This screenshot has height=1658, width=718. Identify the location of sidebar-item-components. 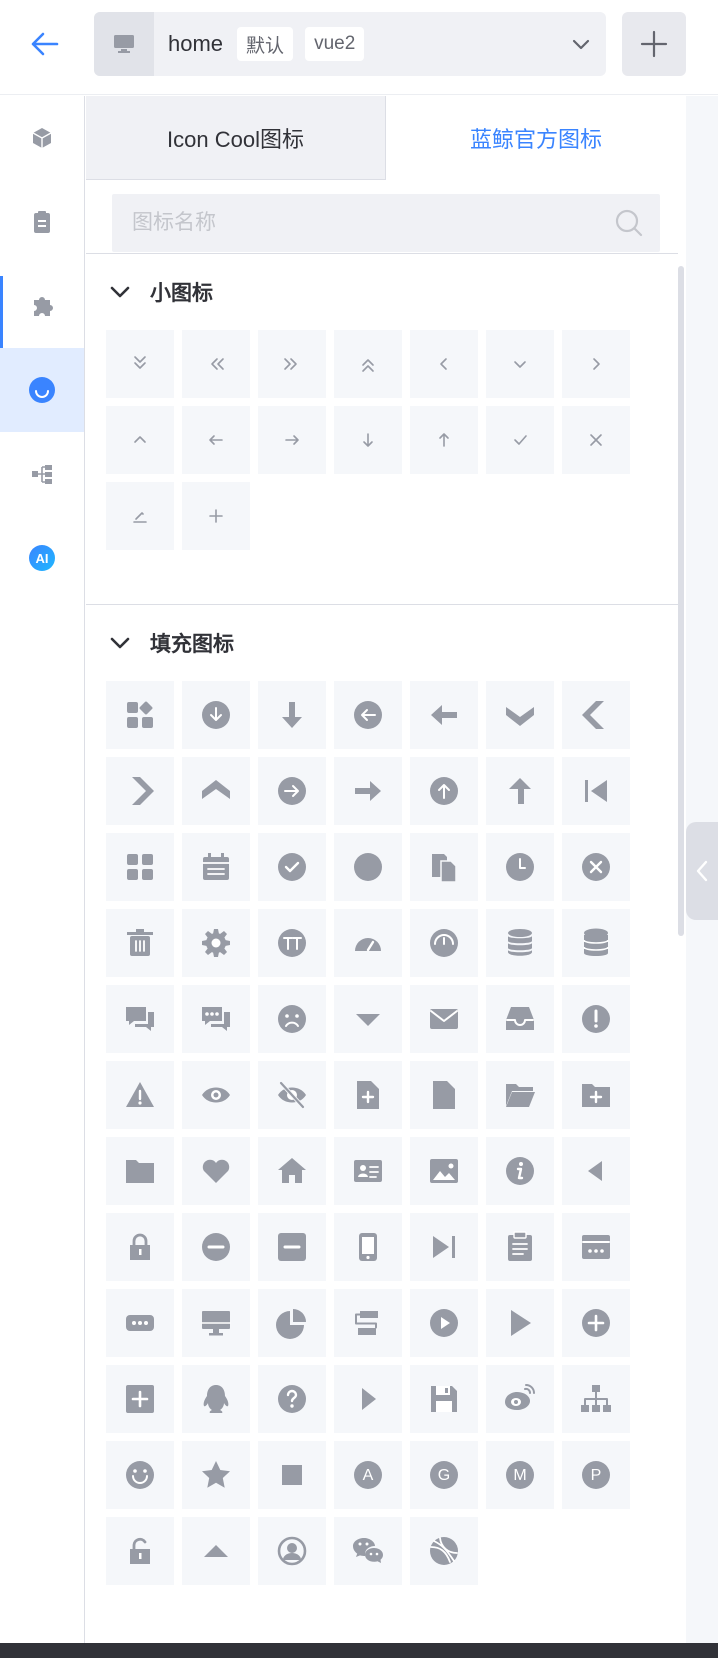
(42, 138).